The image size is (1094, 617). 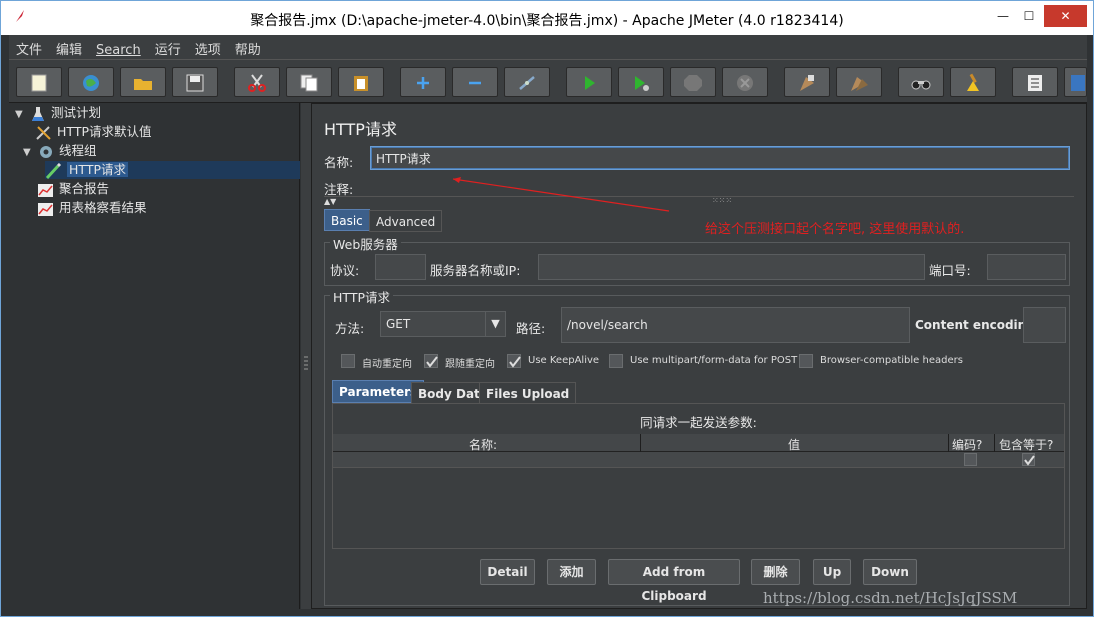 I want to click on open-button, so click(x=143, y=82).